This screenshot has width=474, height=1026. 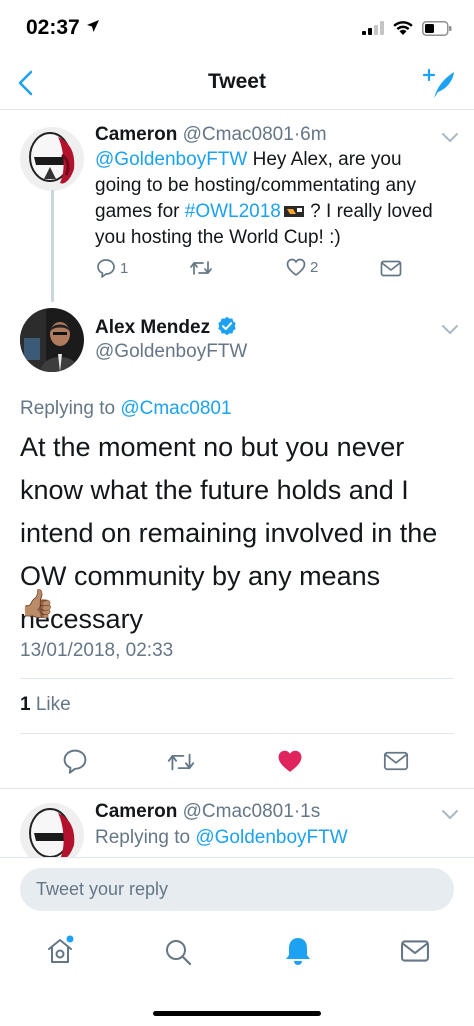 What do you see at coordinates (237, 1013) in the screenshot?
I see `home-indicator` at bounding box center [237, 1013].